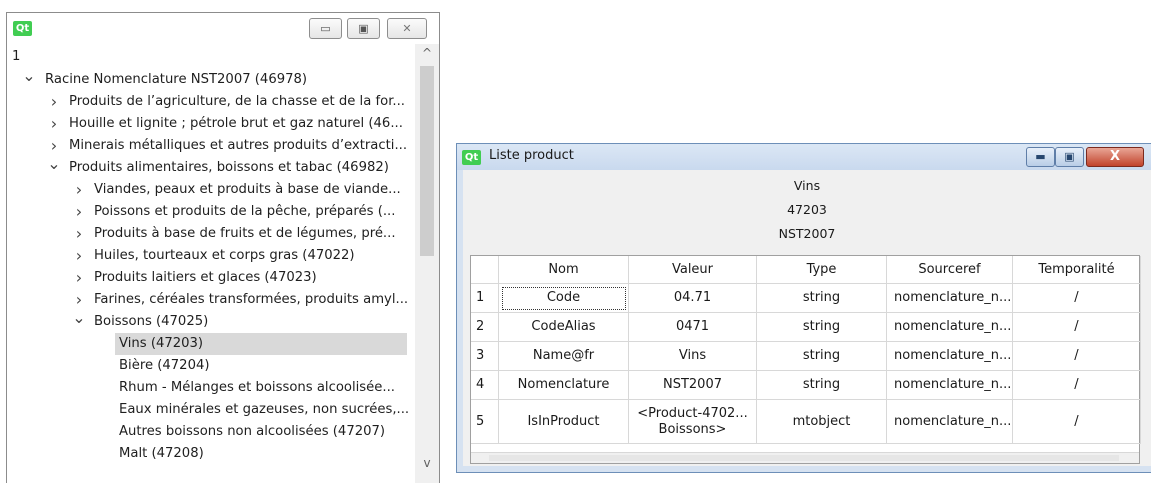  I want to click on column-header: Sourceref, so click(950, 270).